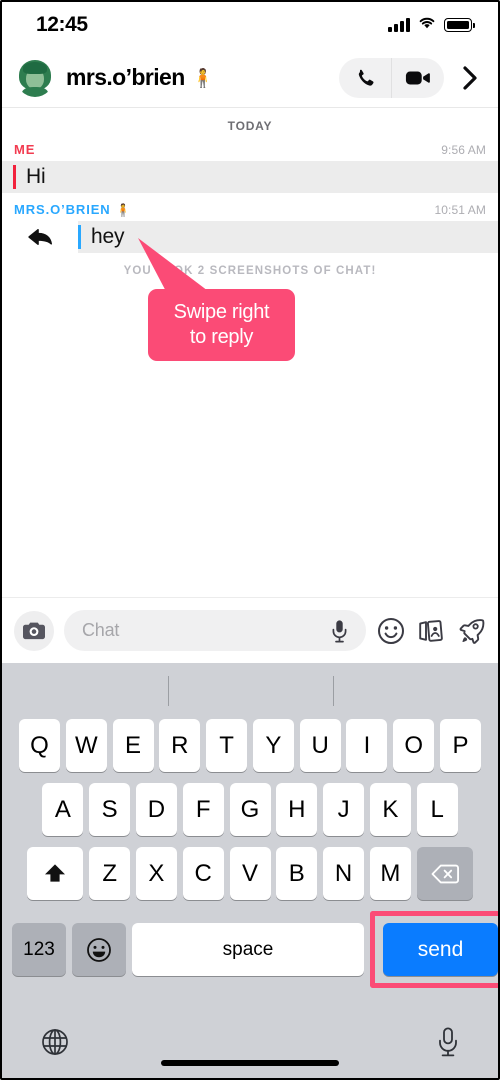  I want to click on video-call-button, so click(418, 78).